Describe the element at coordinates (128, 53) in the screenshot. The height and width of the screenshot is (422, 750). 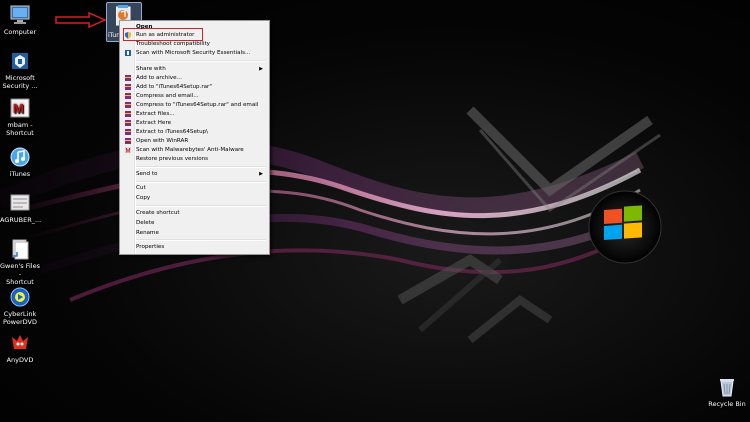
I see `mse-icon` at that location.